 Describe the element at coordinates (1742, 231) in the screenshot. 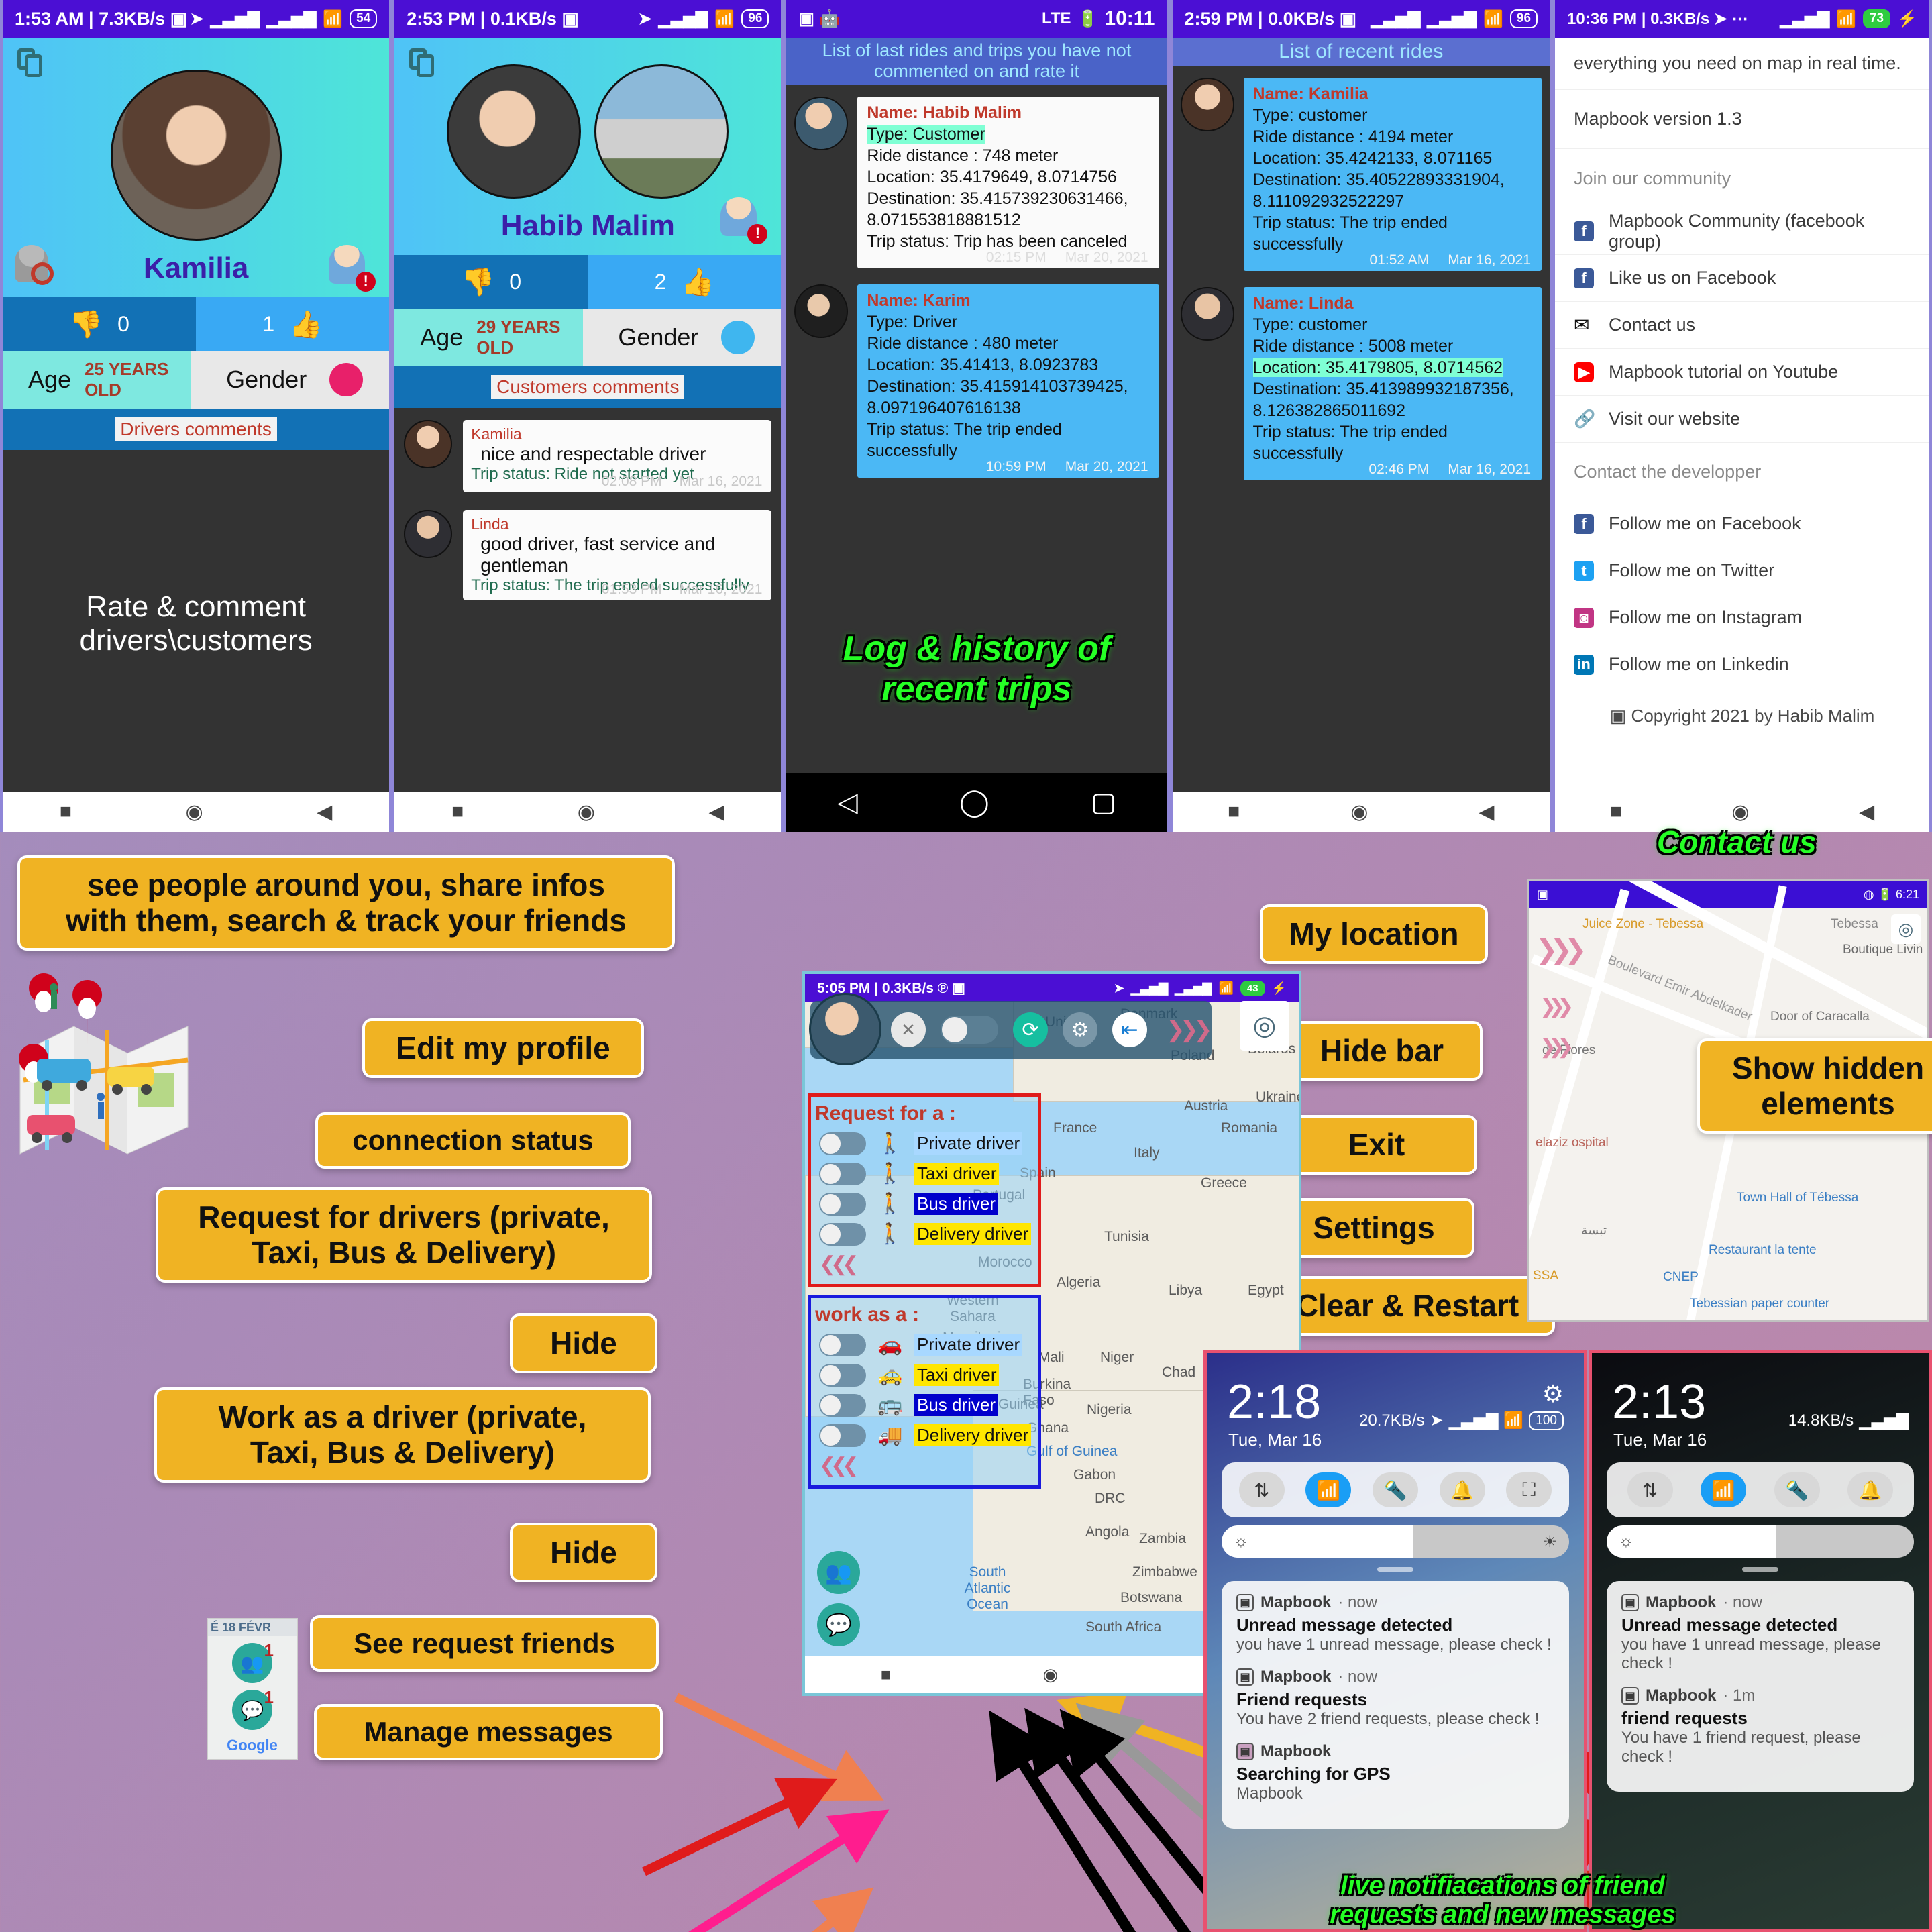

I see `drawer-item-mapbook-community: f Mapbook Community (facebook group)` at that location.